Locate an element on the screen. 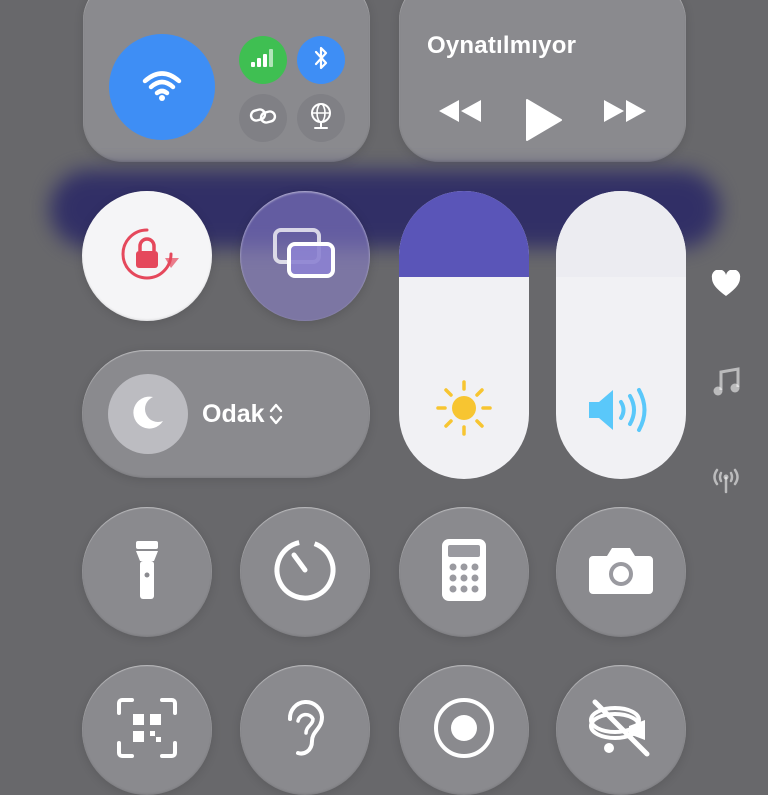 The image size is (768, 795). music-indicator is located at coordinates (726, 384).